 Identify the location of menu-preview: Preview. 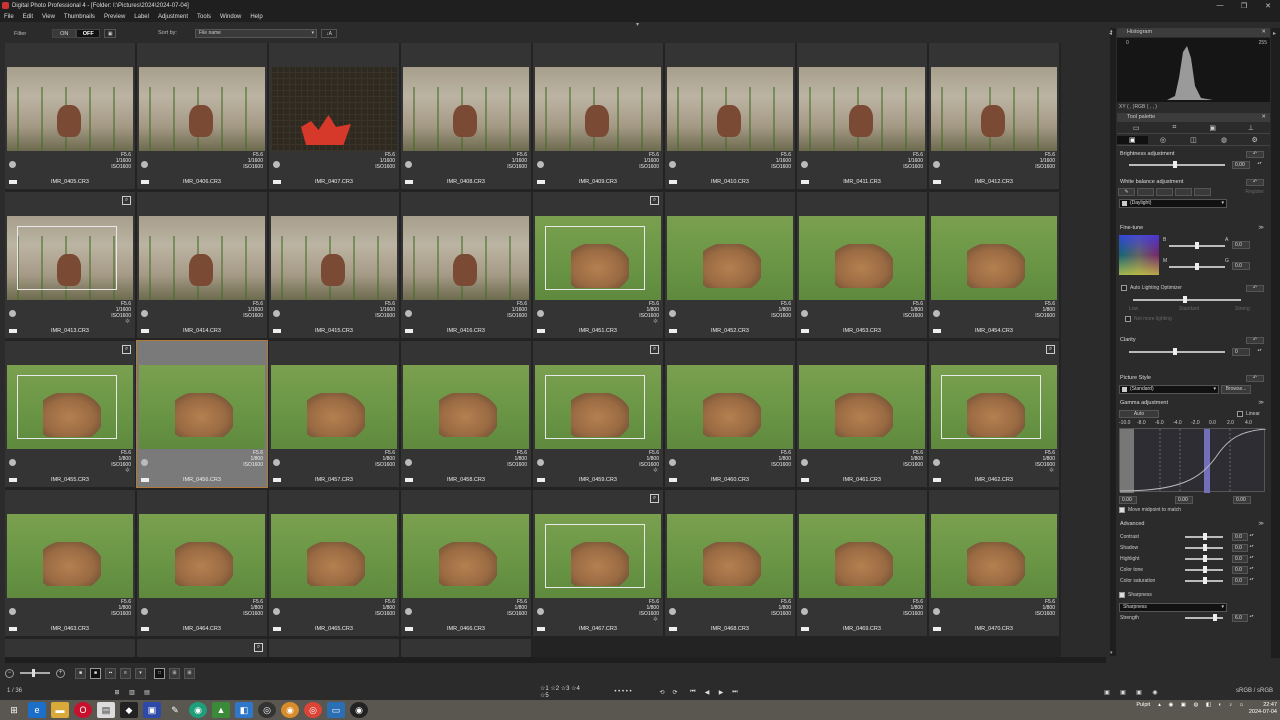
(114, 17).